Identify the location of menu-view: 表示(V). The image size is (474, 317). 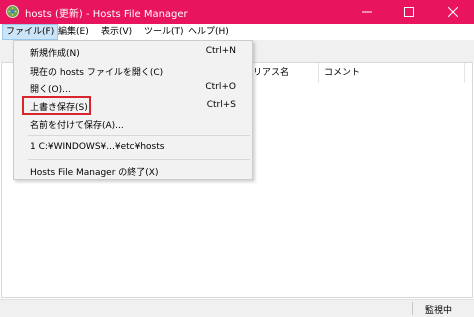
(116, 32).